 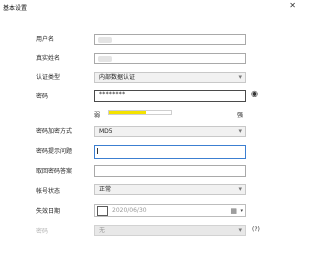 I want to click on expiry-date-label: 失效日期, so click(x=48, y=211).